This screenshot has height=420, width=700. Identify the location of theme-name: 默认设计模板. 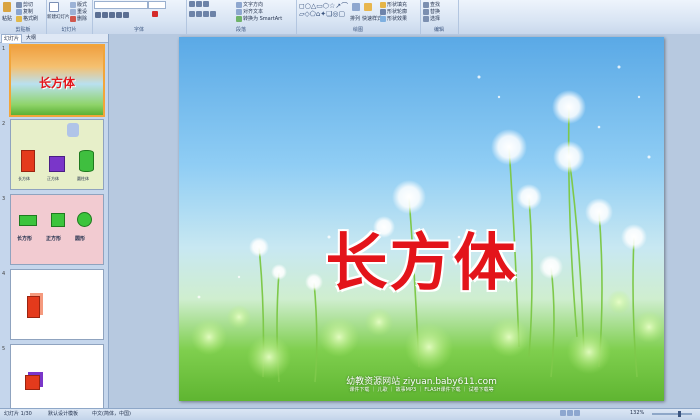
(63, 414).